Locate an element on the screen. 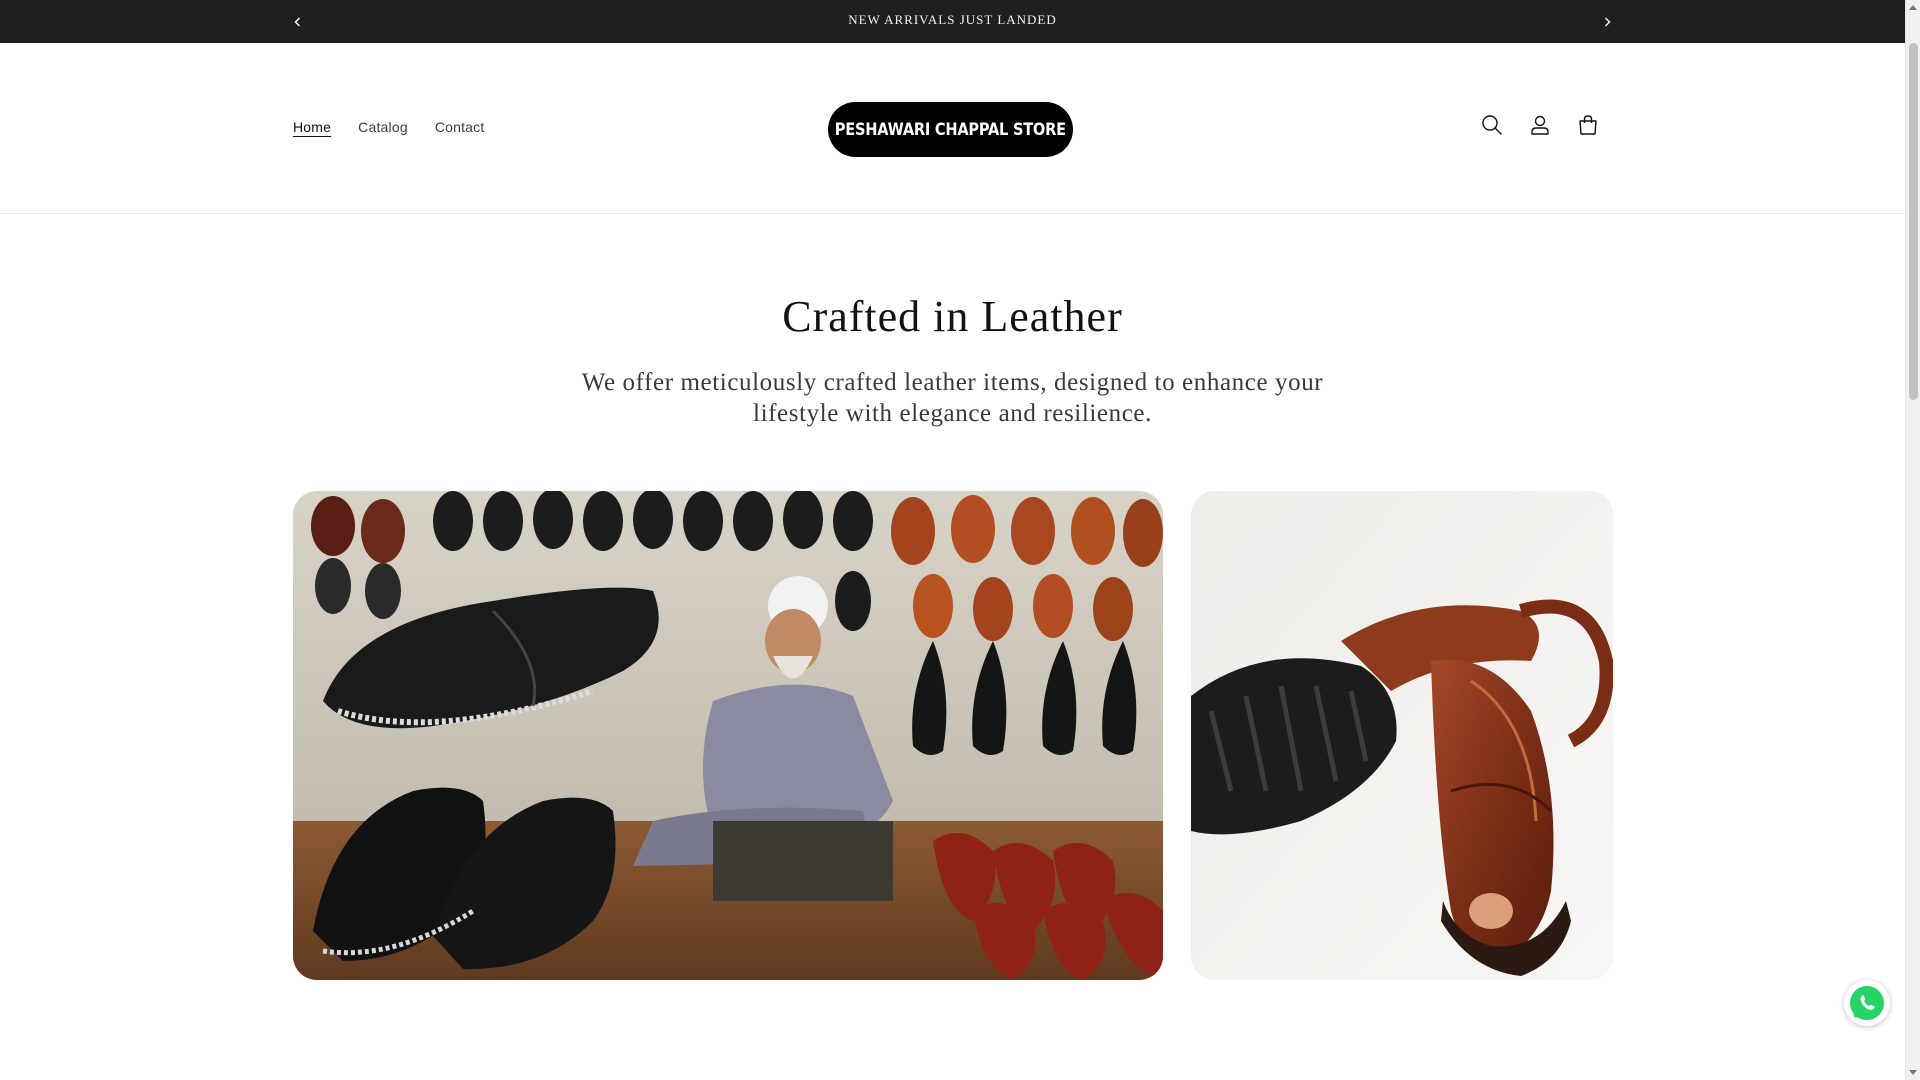  whatsapp-icon is located at coordinates (1867, 1003).